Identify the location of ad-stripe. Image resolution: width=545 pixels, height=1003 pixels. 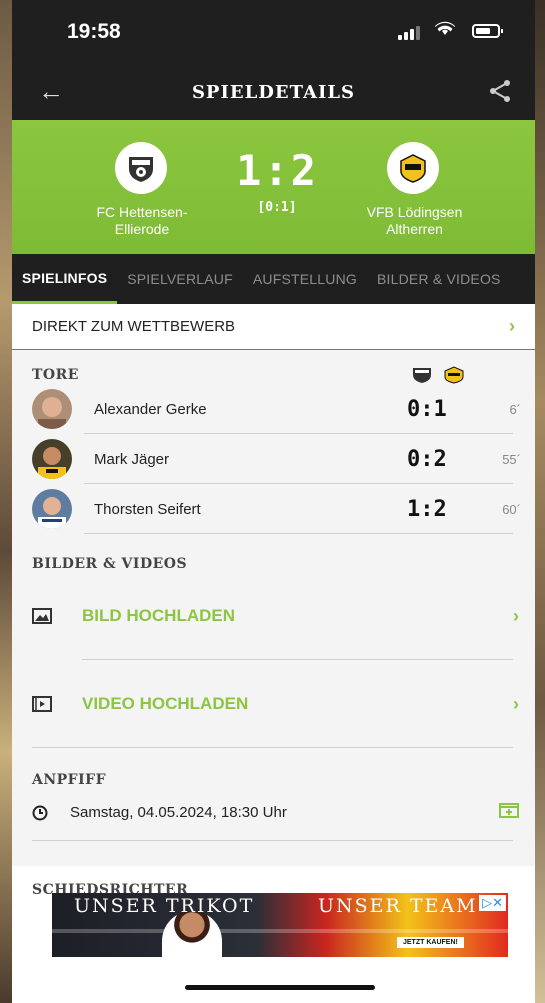
(280, 931).